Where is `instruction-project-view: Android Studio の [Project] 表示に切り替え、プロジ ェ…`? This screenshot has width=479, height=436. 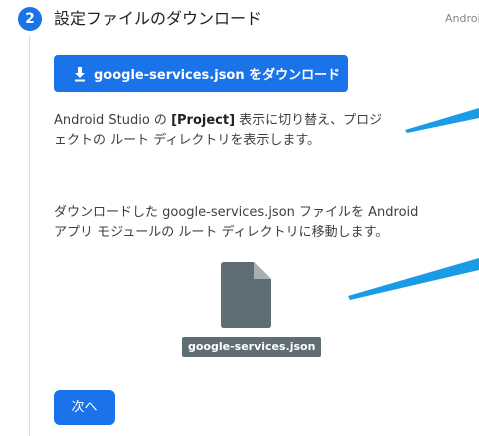
instruction-project-view: Android Studio の [Project] 表示に切り替え、プロジ ェ… is located at coordinates (244, 131).